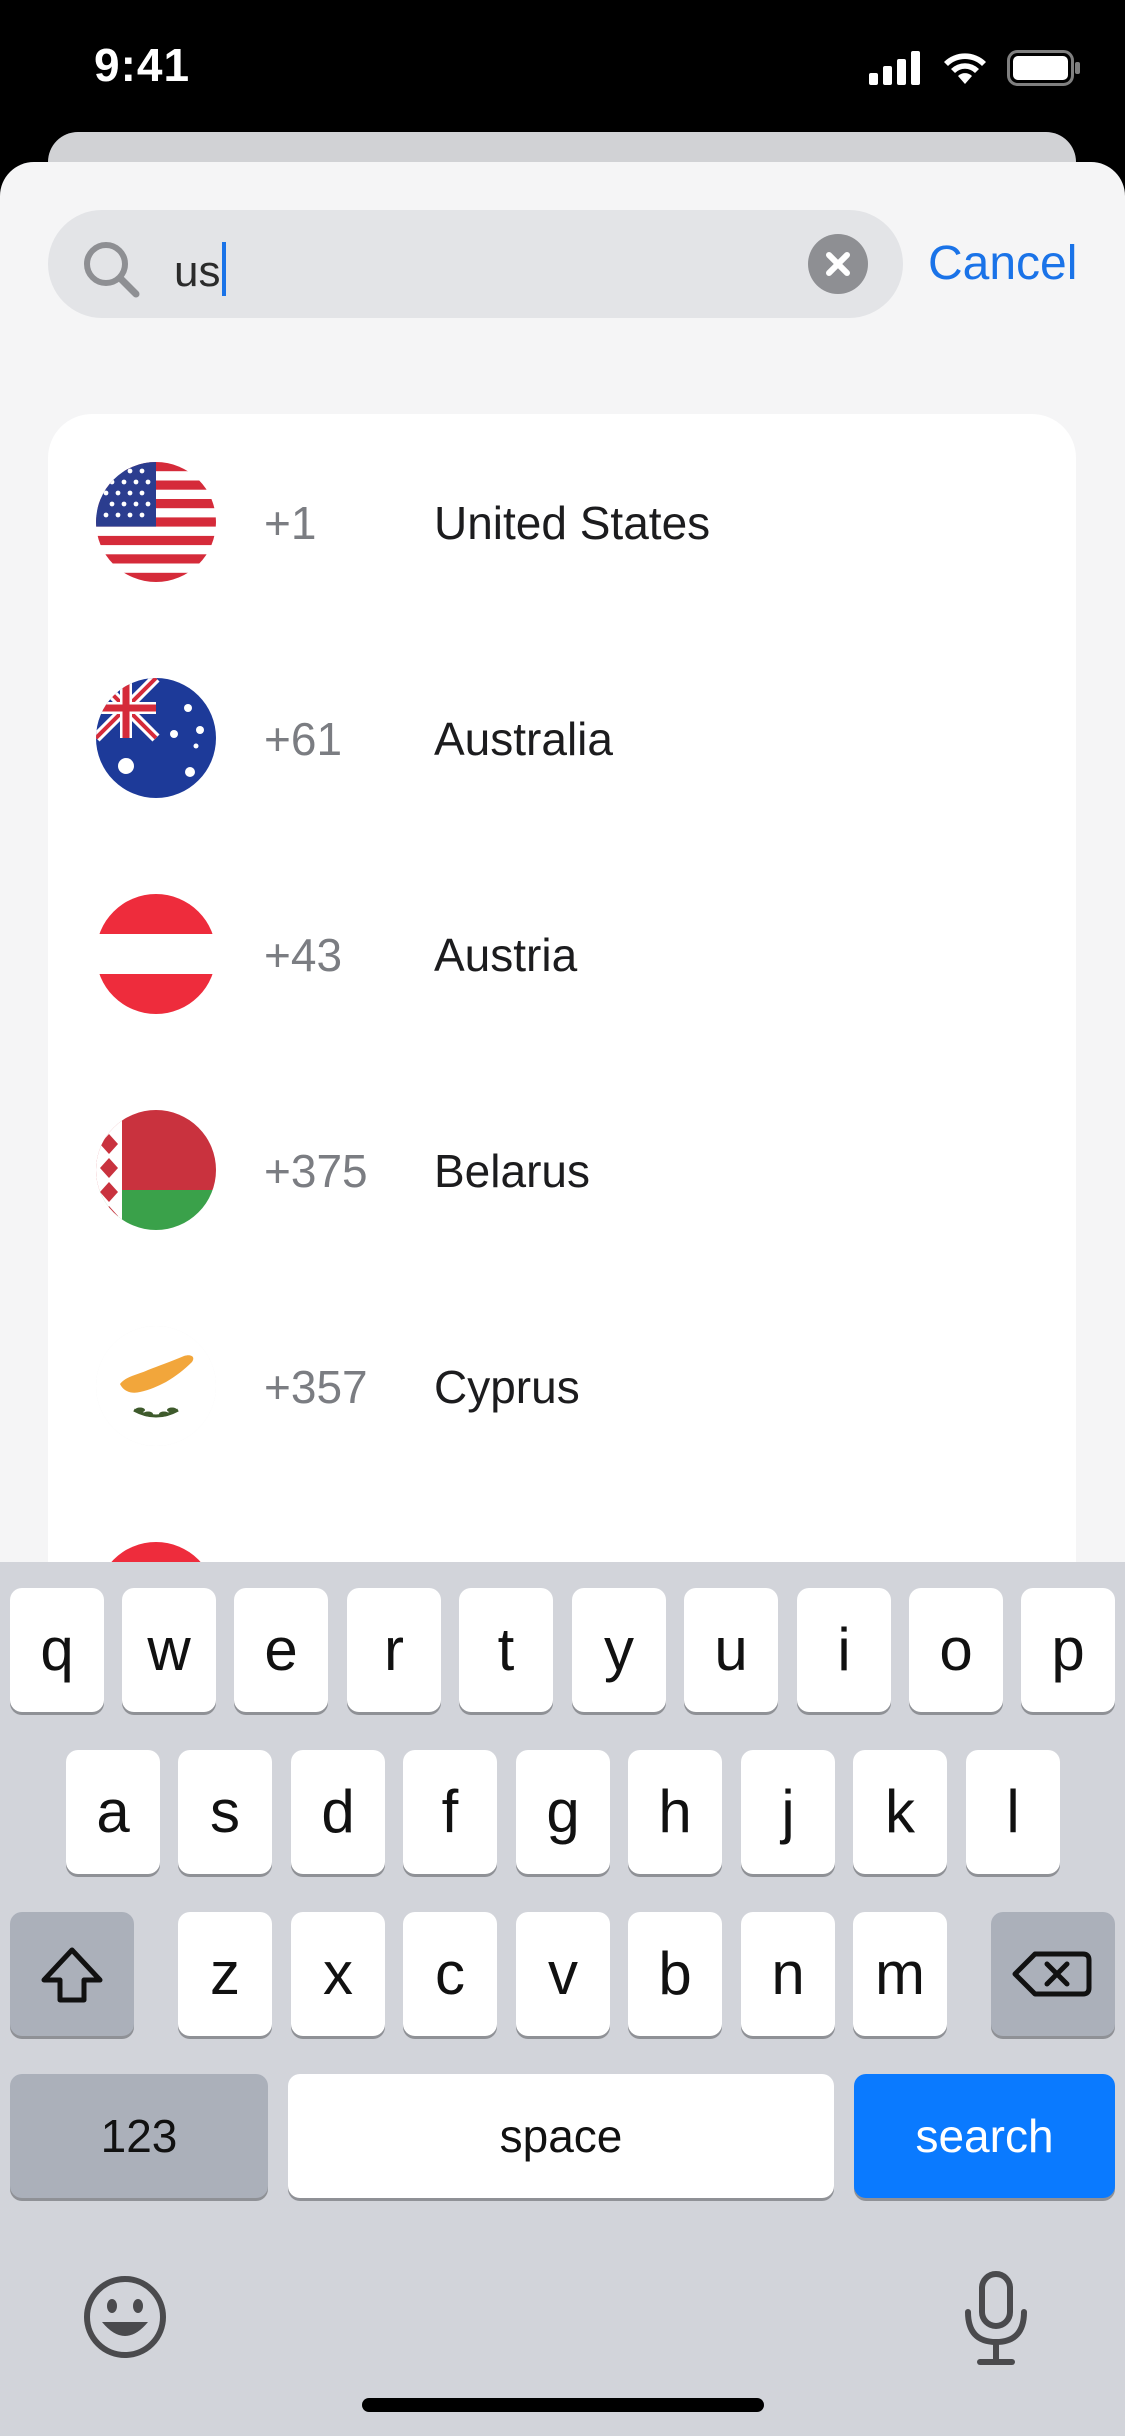 The width and height of the screenshot is (1125, 2436). What do you see at coordinates (113, 1812) in the screenshot?
I see `key-a: a` at bounding box center [113, 1812].